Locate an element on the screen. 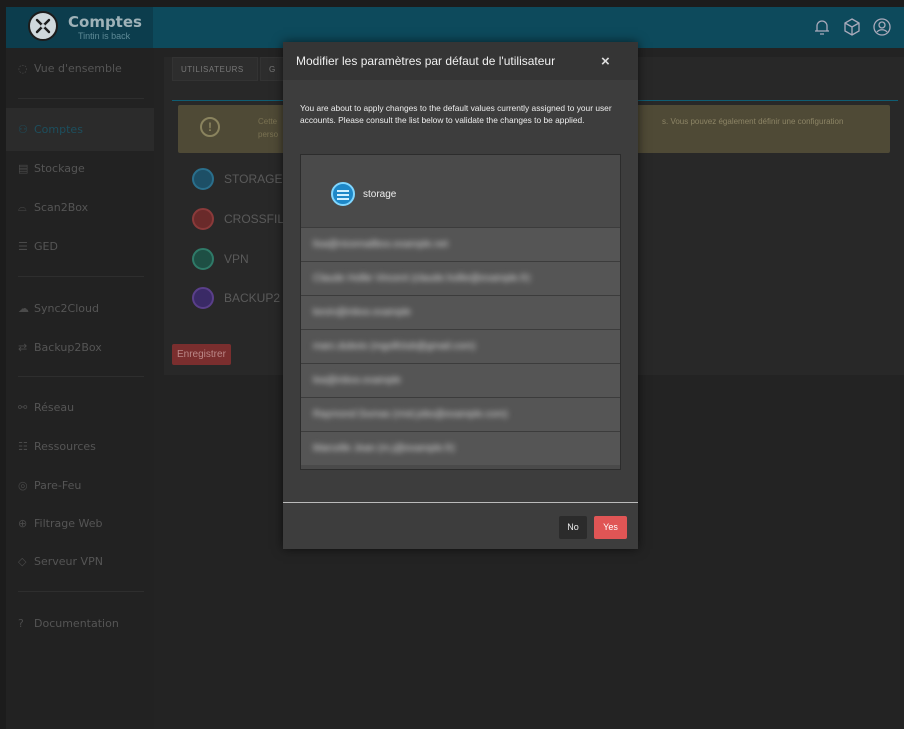 The height and width of the screenshot is (729, 904). globe-icon: ⊕ is located at coordinates (23, 523).